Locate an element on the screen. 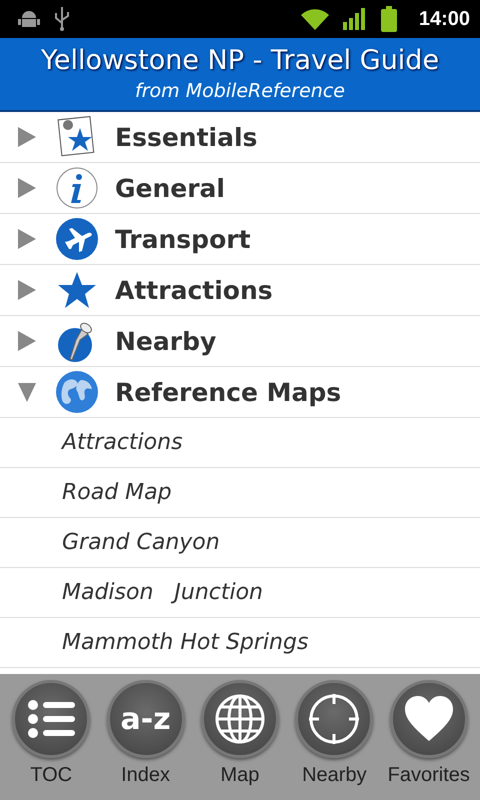 Image resolution: width=480 pixels, height=800 pixels. usb-icon is located at coordinates (62, 19).